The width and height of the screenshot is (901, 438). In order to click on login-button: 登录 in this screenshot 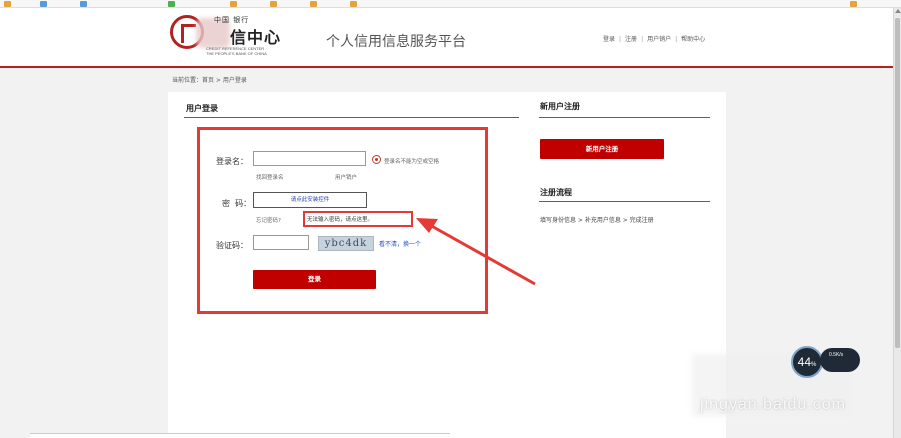, I will do `click(314, 279)`.